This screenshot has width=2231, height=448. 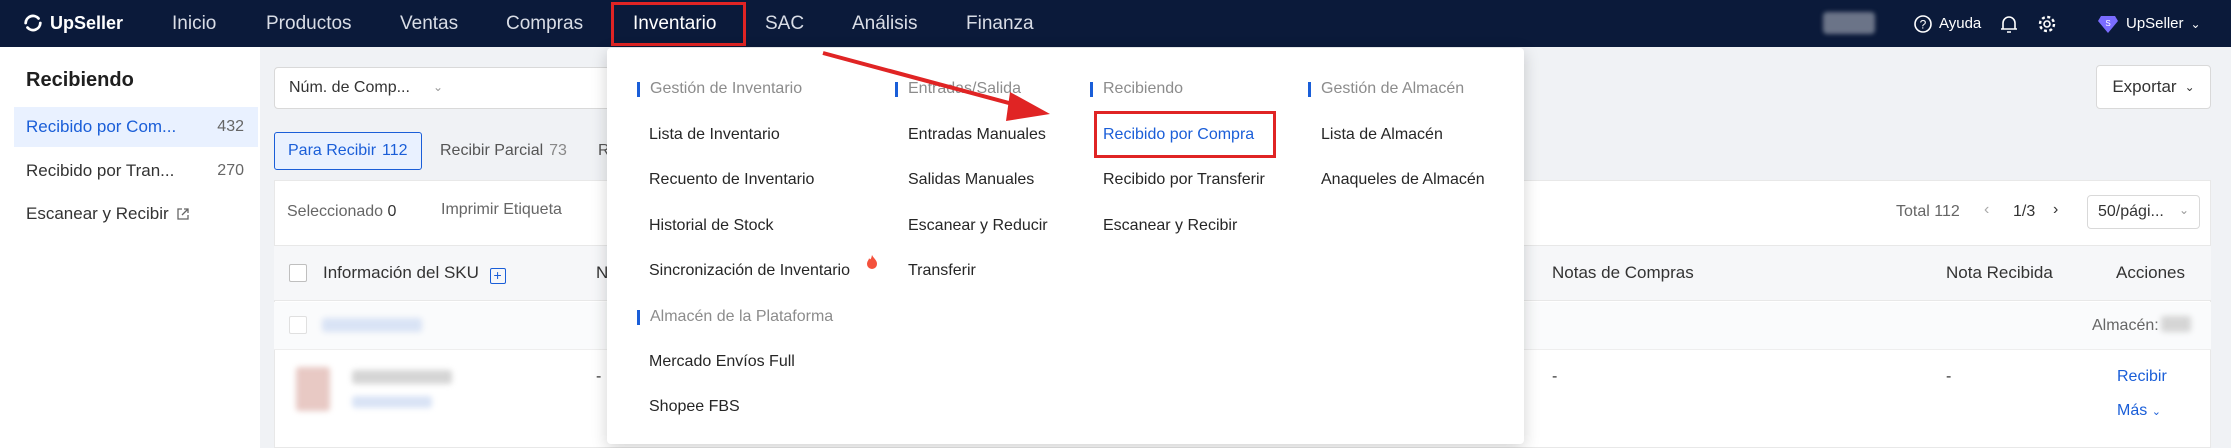 What do you see at coordinates (183, 214) in the screenshot?
I see `external-link-icon` at bounding box center [183, 214].